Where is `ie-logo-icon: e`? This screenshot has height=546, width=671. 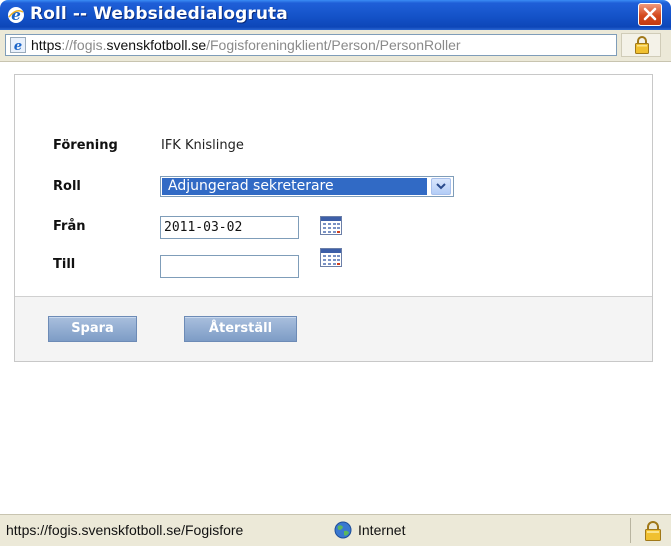 ie-logo-icon: e is located at coordinates (16, 15).